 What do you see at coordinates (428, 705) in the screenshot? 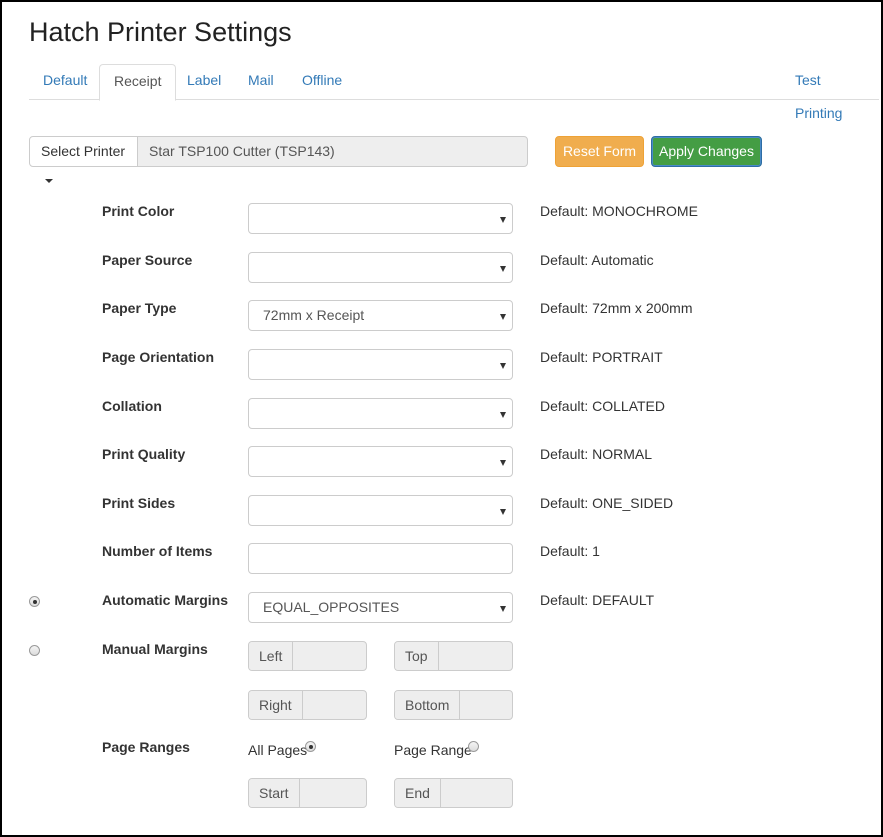
I see `margin-bottom-addon: Bottom` at bounding box center [428, 705].